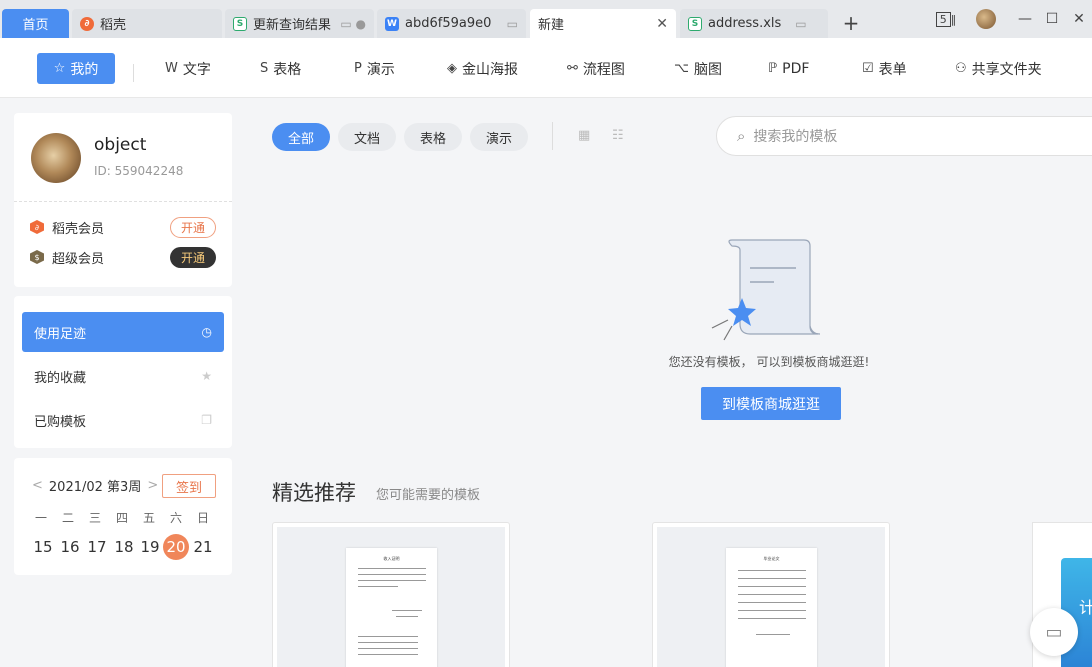 This screenshot has width=1092, height=667. I want to click on nav-mindmap: ⌥脑图, so click(698, 68).